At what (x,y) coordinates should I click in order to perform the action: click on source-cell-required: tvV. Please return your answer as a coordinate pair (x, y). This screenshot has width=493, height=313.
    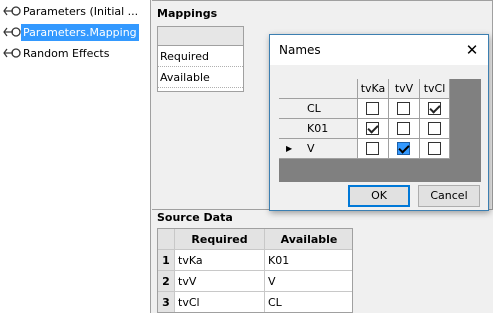
    Looking at the image, I should click on (220, 281).